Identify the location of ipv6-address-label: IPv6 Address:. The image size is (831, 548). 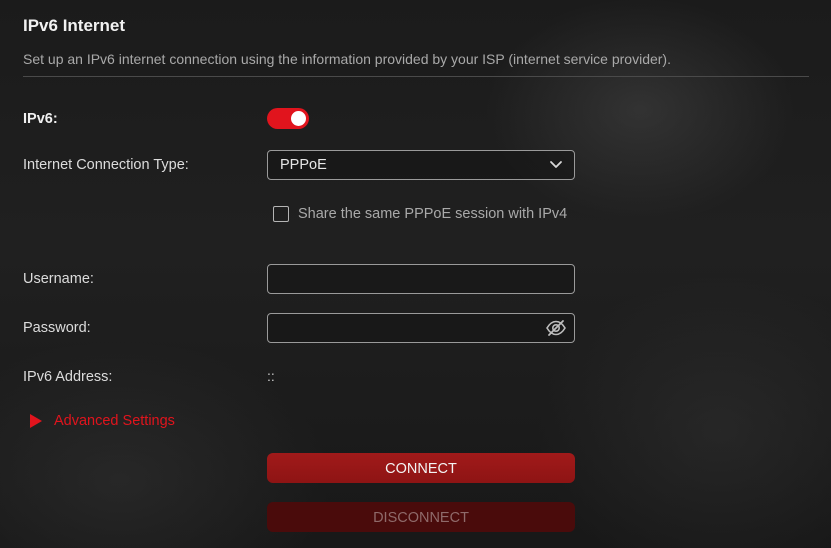
(68, 377).